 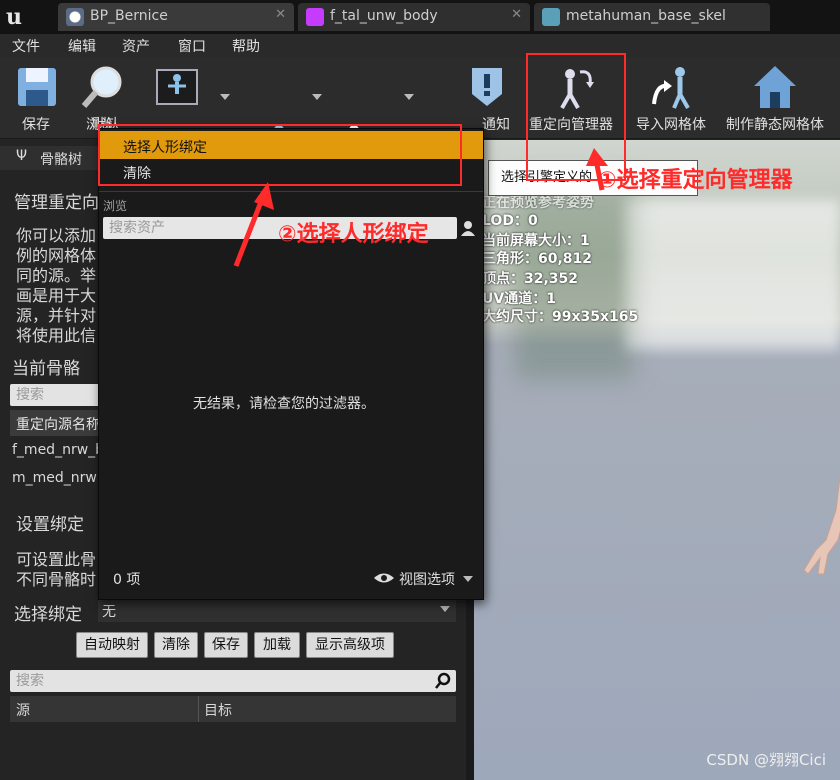 I want to click on select-rig-dropdown: 无, so click(x=277, y=610).